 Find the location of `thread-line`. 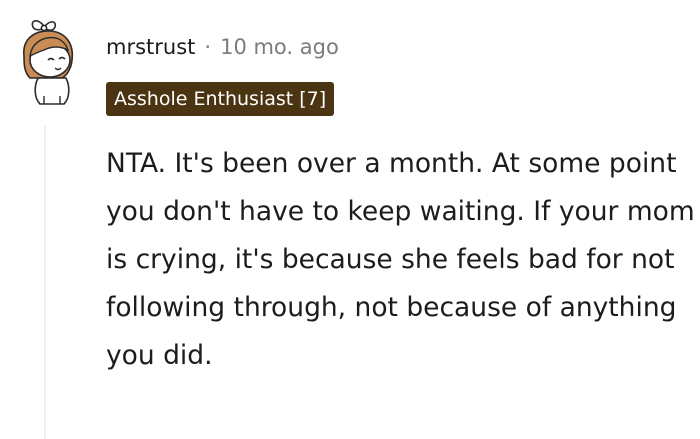

thread-line is located at coordinates (45, 282).